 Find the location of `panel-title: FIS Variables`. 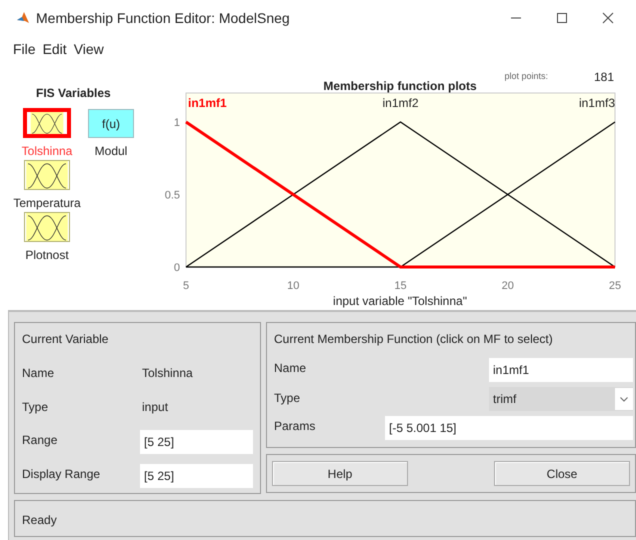

panel-title: FIS Variables is located at coordinates (73, 93).